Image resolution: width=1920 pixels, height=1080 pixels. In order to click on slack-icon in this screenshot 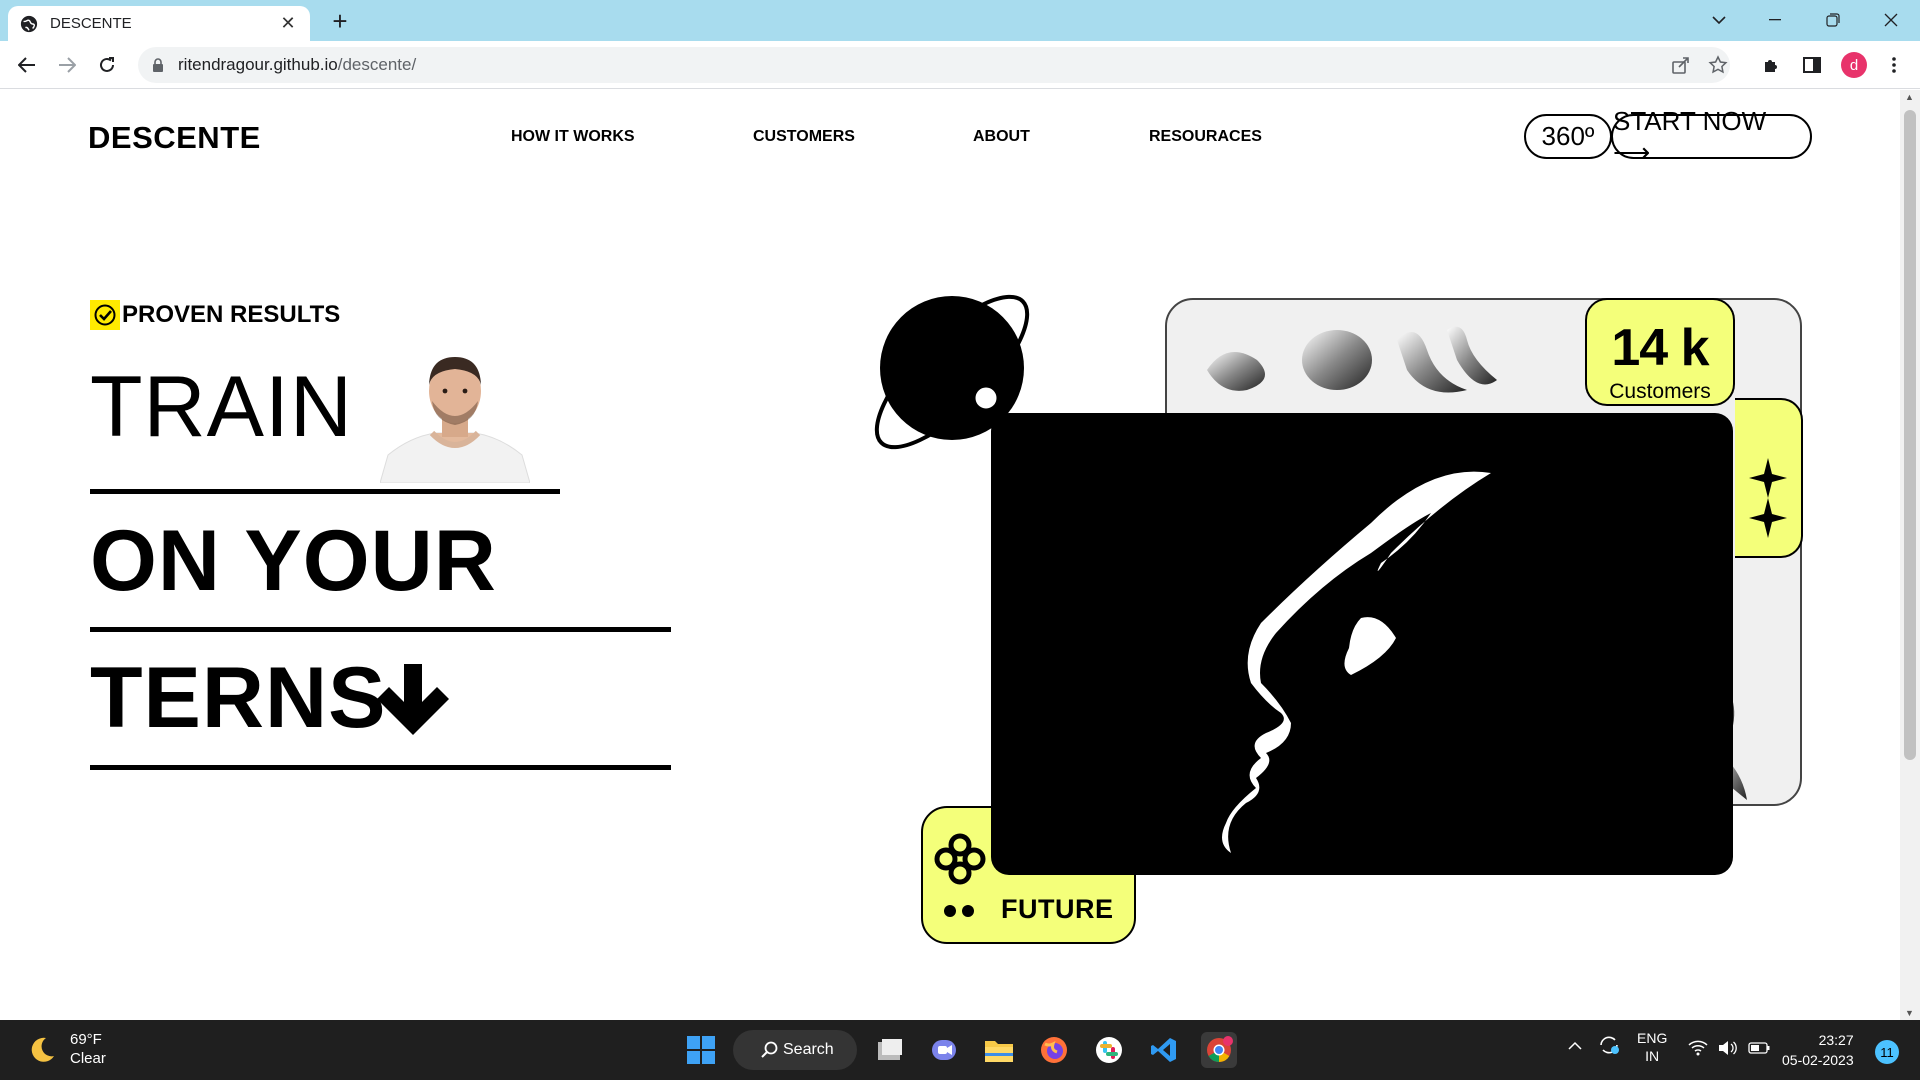, I will do `click(1109, 1050)`.